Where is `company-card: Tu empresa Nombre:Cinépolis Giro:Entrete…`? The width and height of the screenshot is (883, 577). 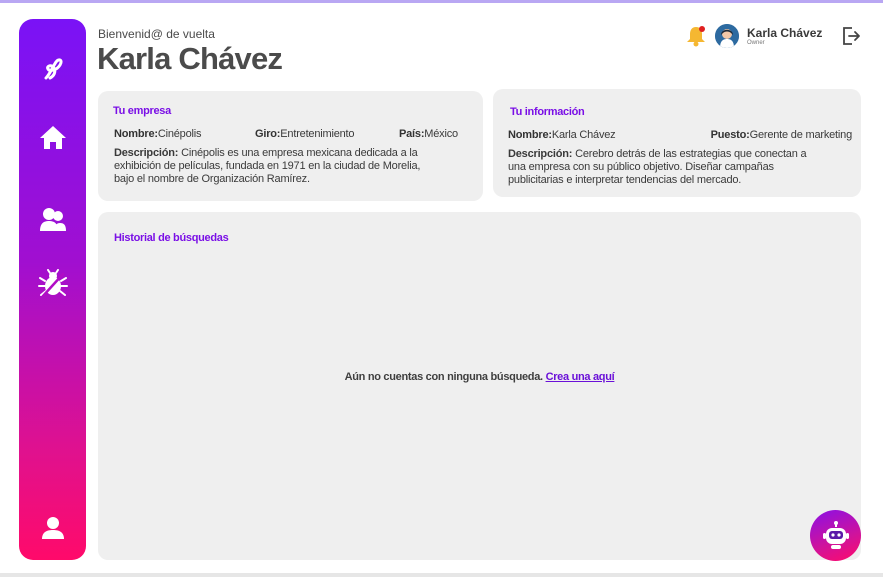 company-card: Tu empresa Nombre:Cinépolis Giro:Entrete… is located at coordinates (290, 146).